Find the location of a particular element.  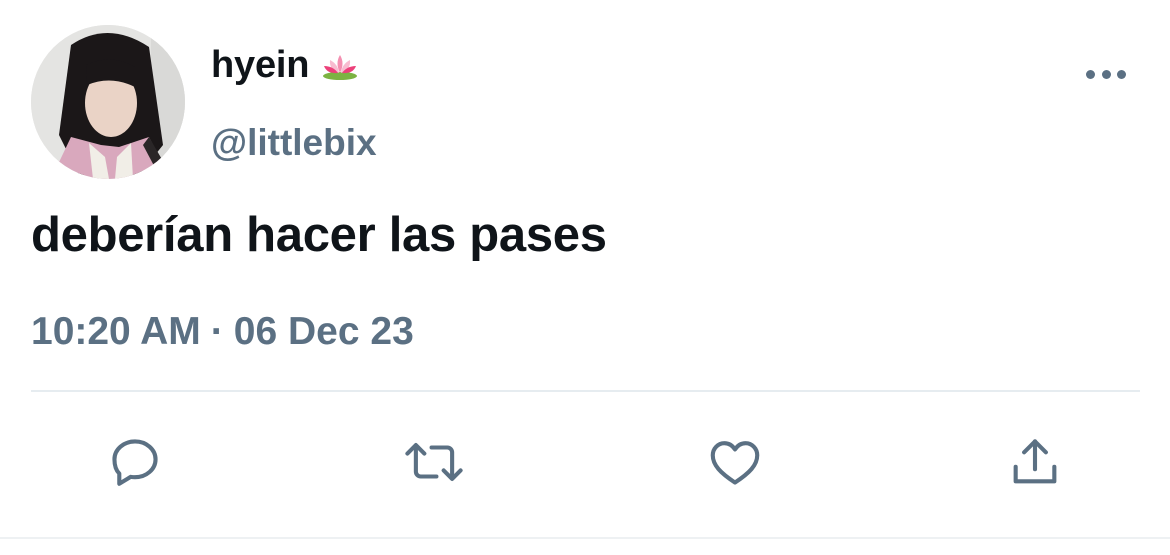

lotus-emoji-icon is located at coordinates (340, 66).